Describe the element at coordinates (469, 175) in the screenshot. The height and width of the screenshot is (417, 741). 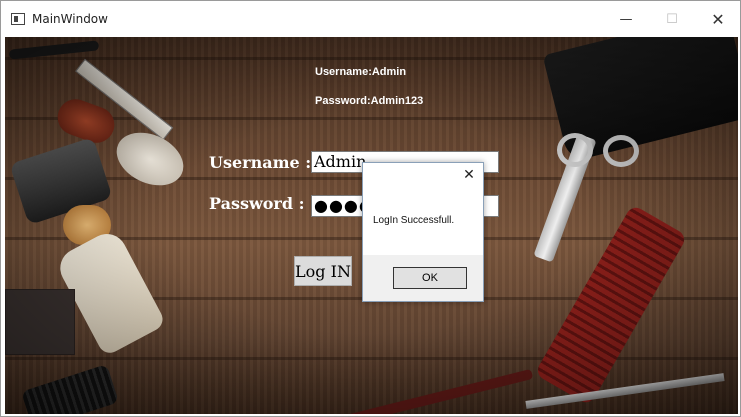
I see `dialog-close-icon: ✕` at that location.